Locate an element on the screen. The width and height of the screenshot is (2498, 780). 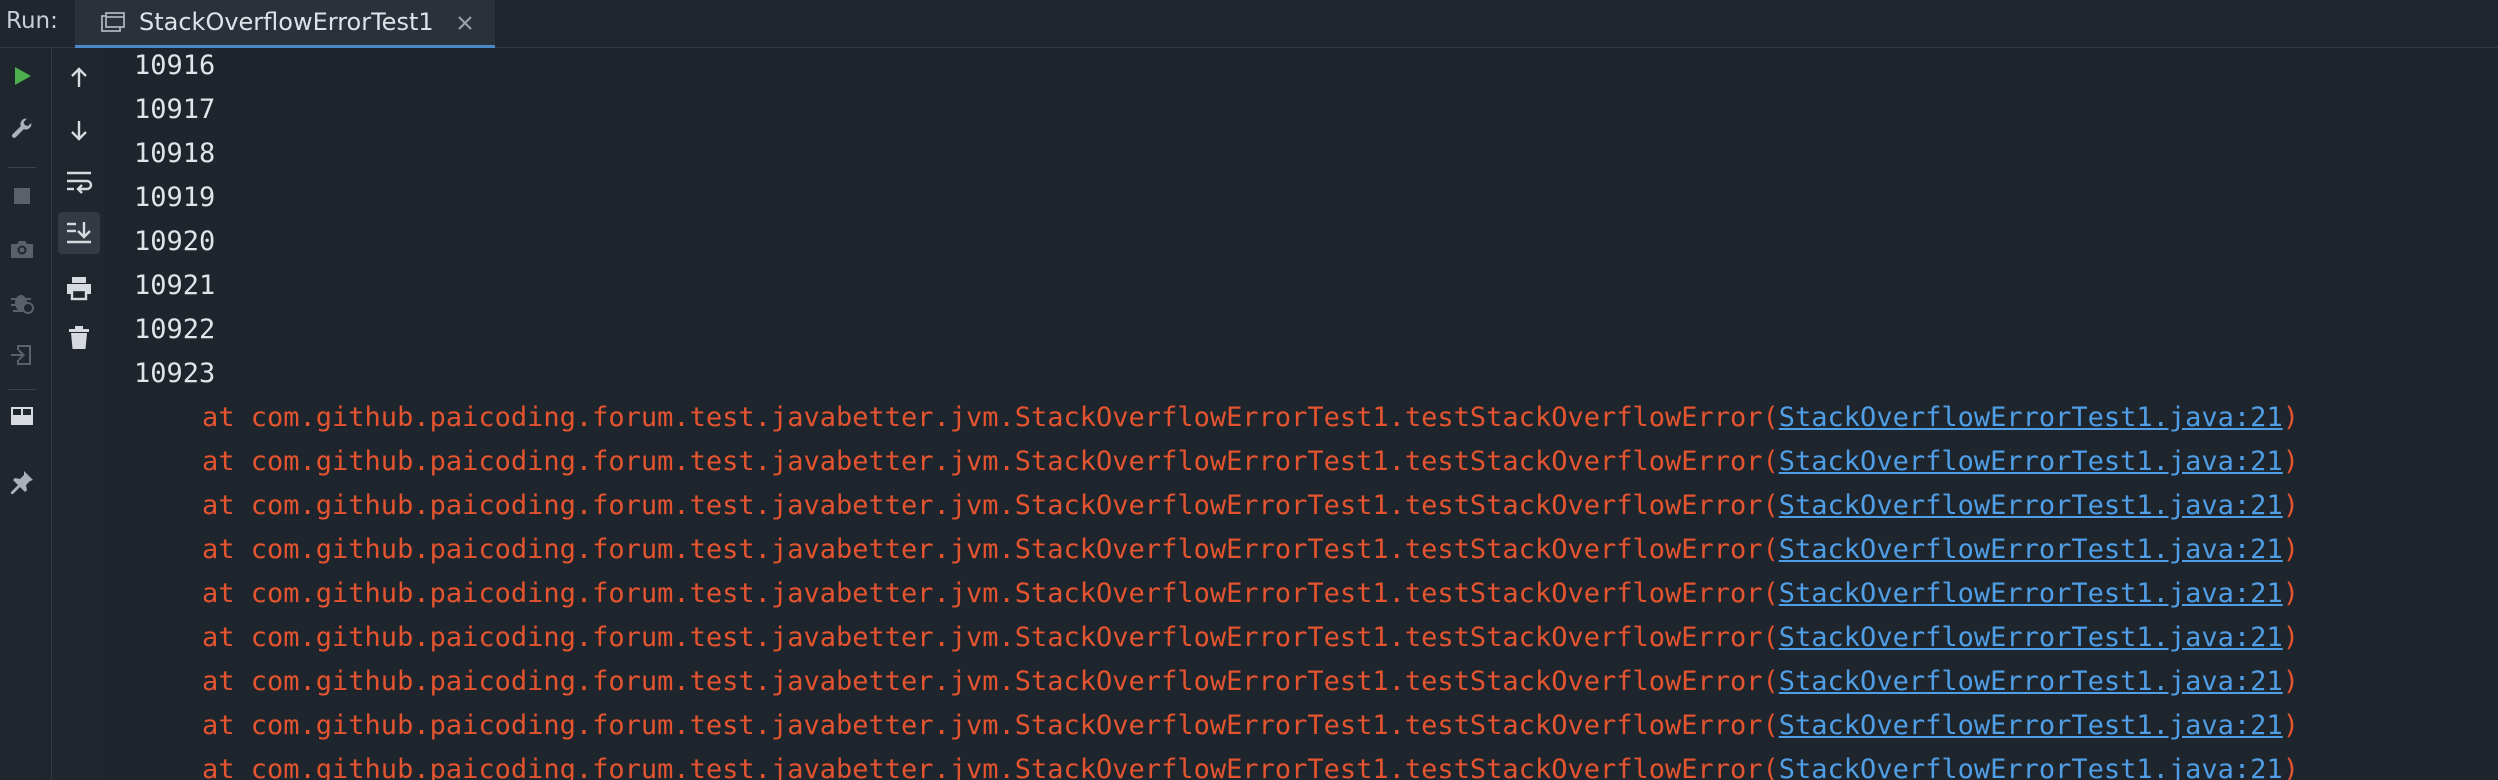
run-actions-toolbar is located at coordinates (22, 414).